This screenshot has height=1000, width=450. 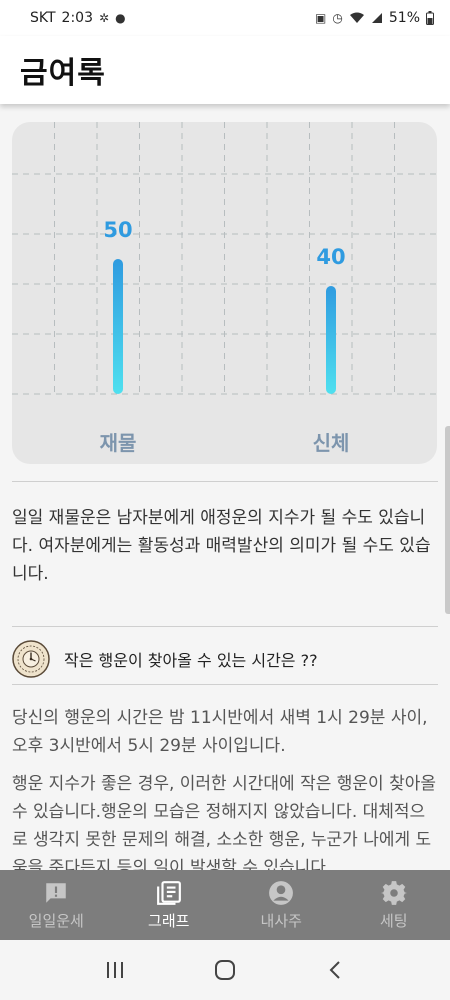 I want to click on carrier-label: SKT, so click(x=43, y=18).